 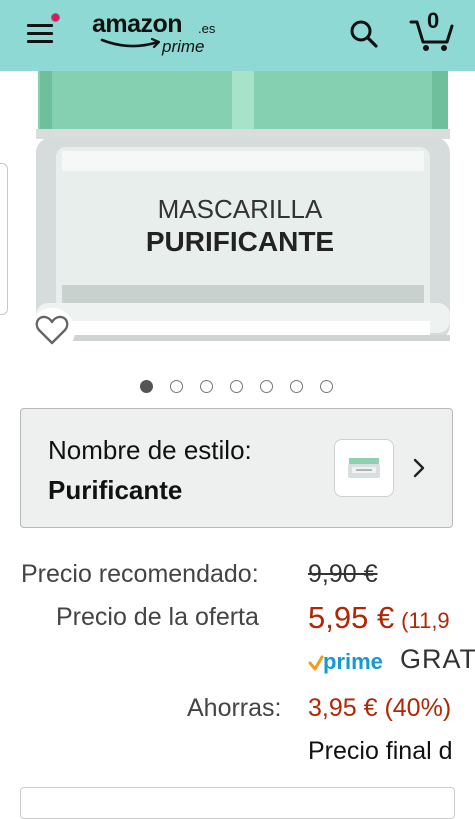 I want to click on logo-wordmark: amazon, so click(x=137, y=24).